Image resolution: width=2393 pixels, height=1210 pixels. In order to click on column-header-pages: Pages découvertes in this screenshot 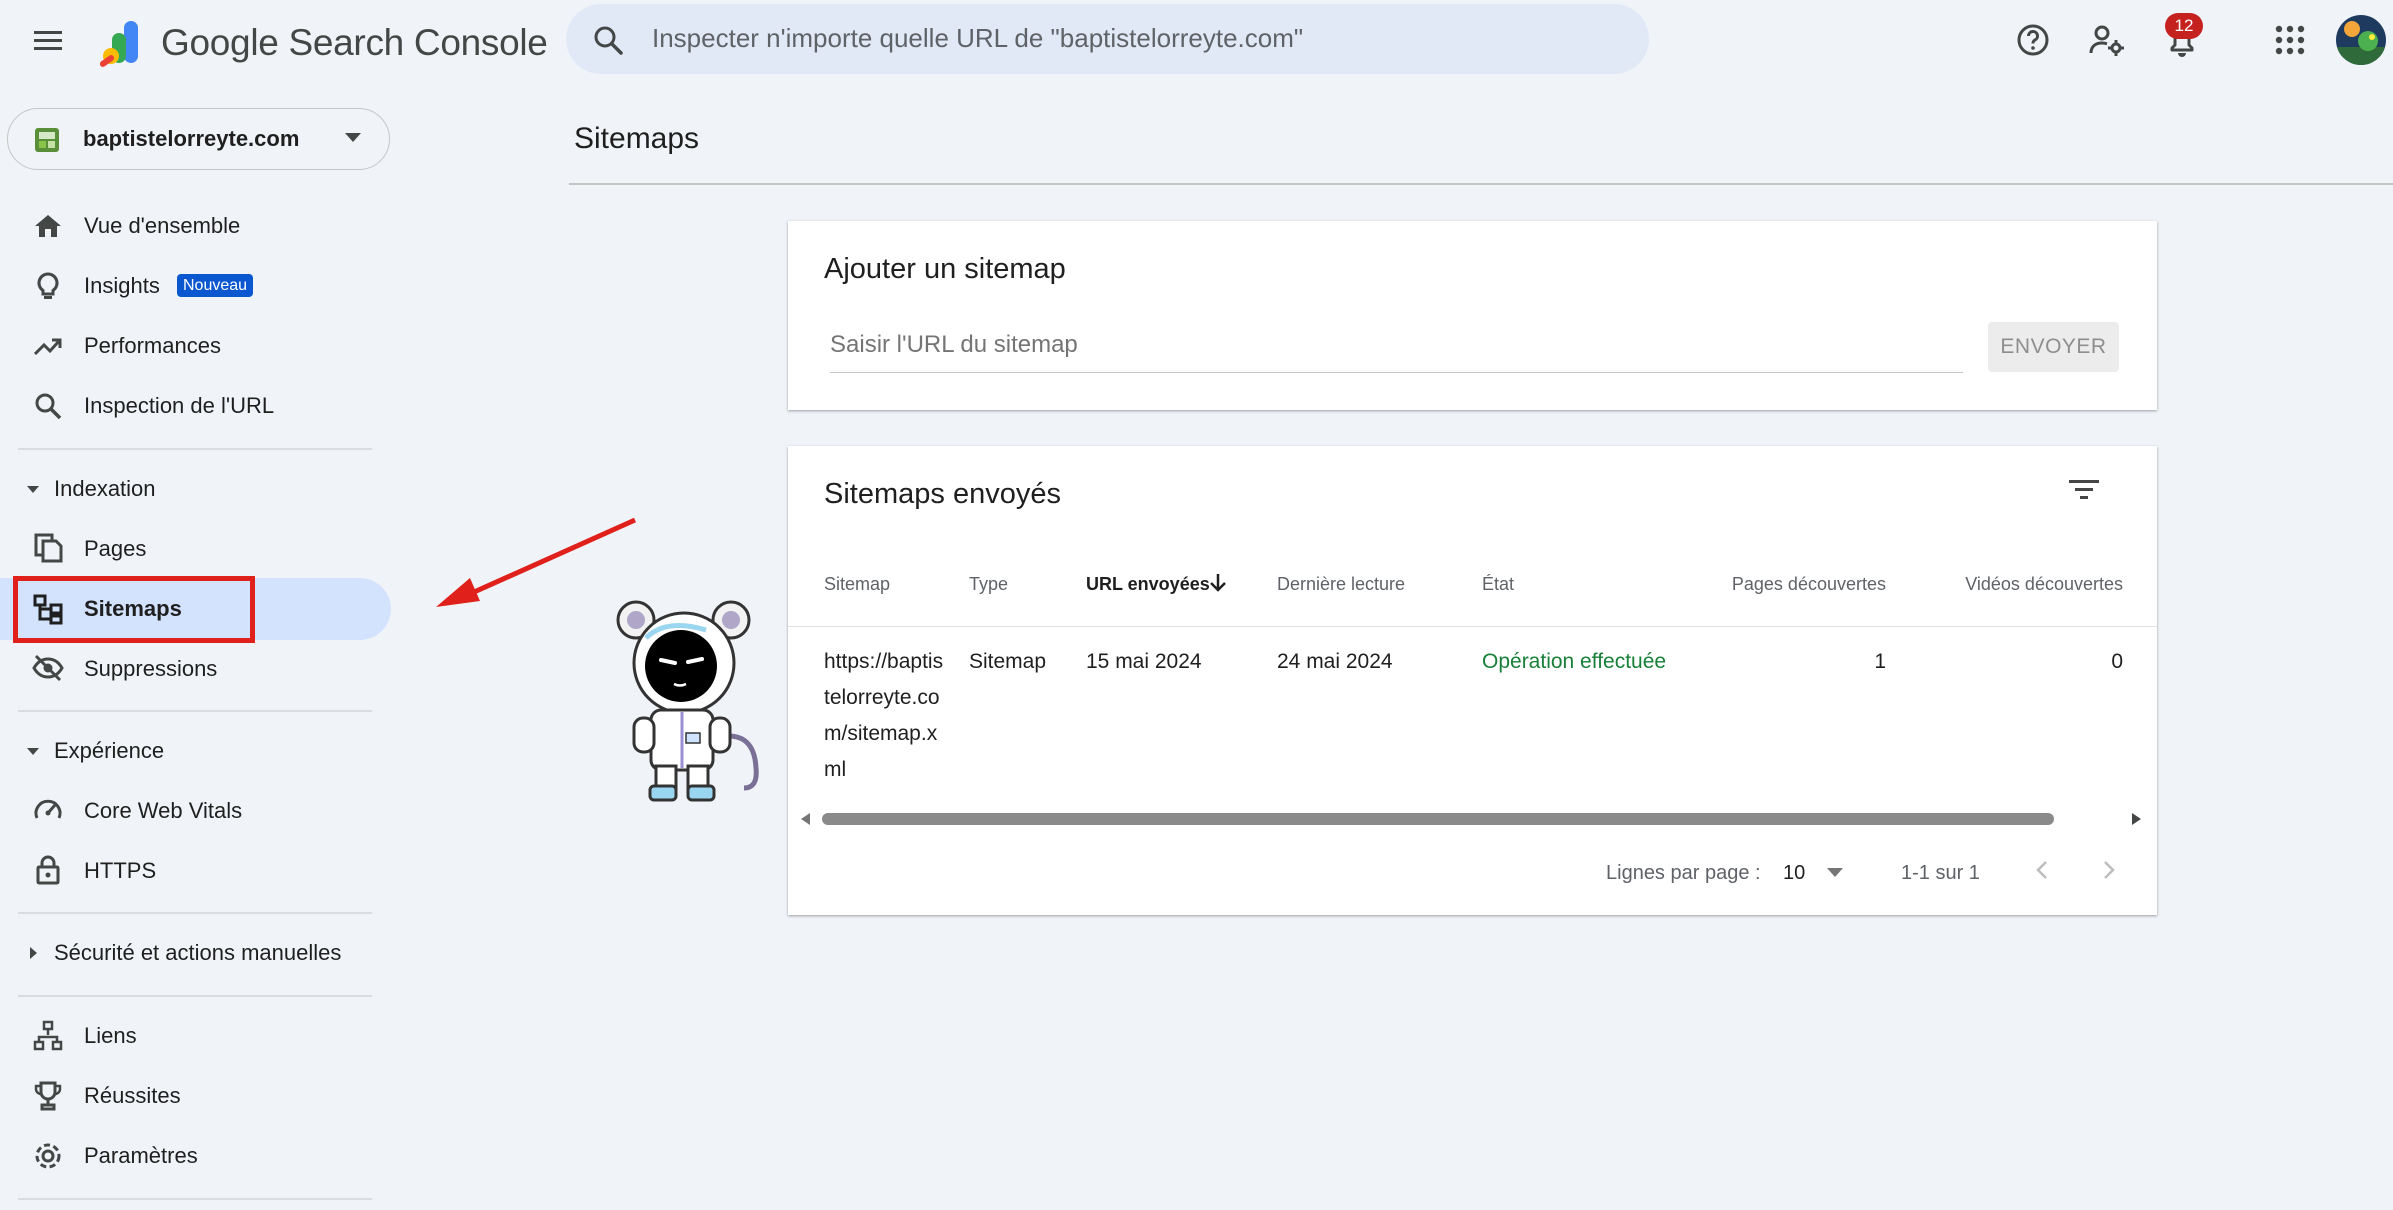, I will do `click(1809, 584)`.